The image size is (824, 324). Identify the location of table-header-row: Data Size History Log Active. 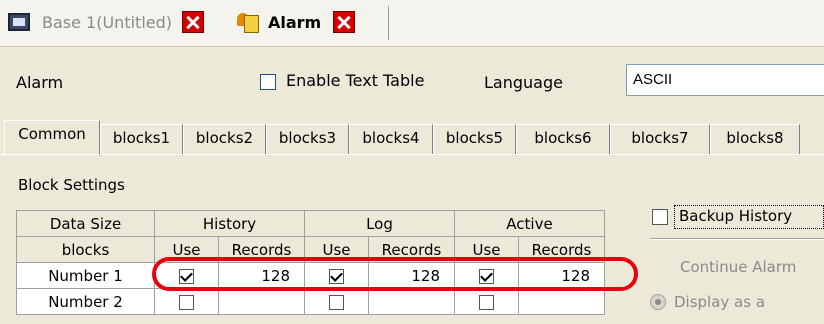
(310, 223).